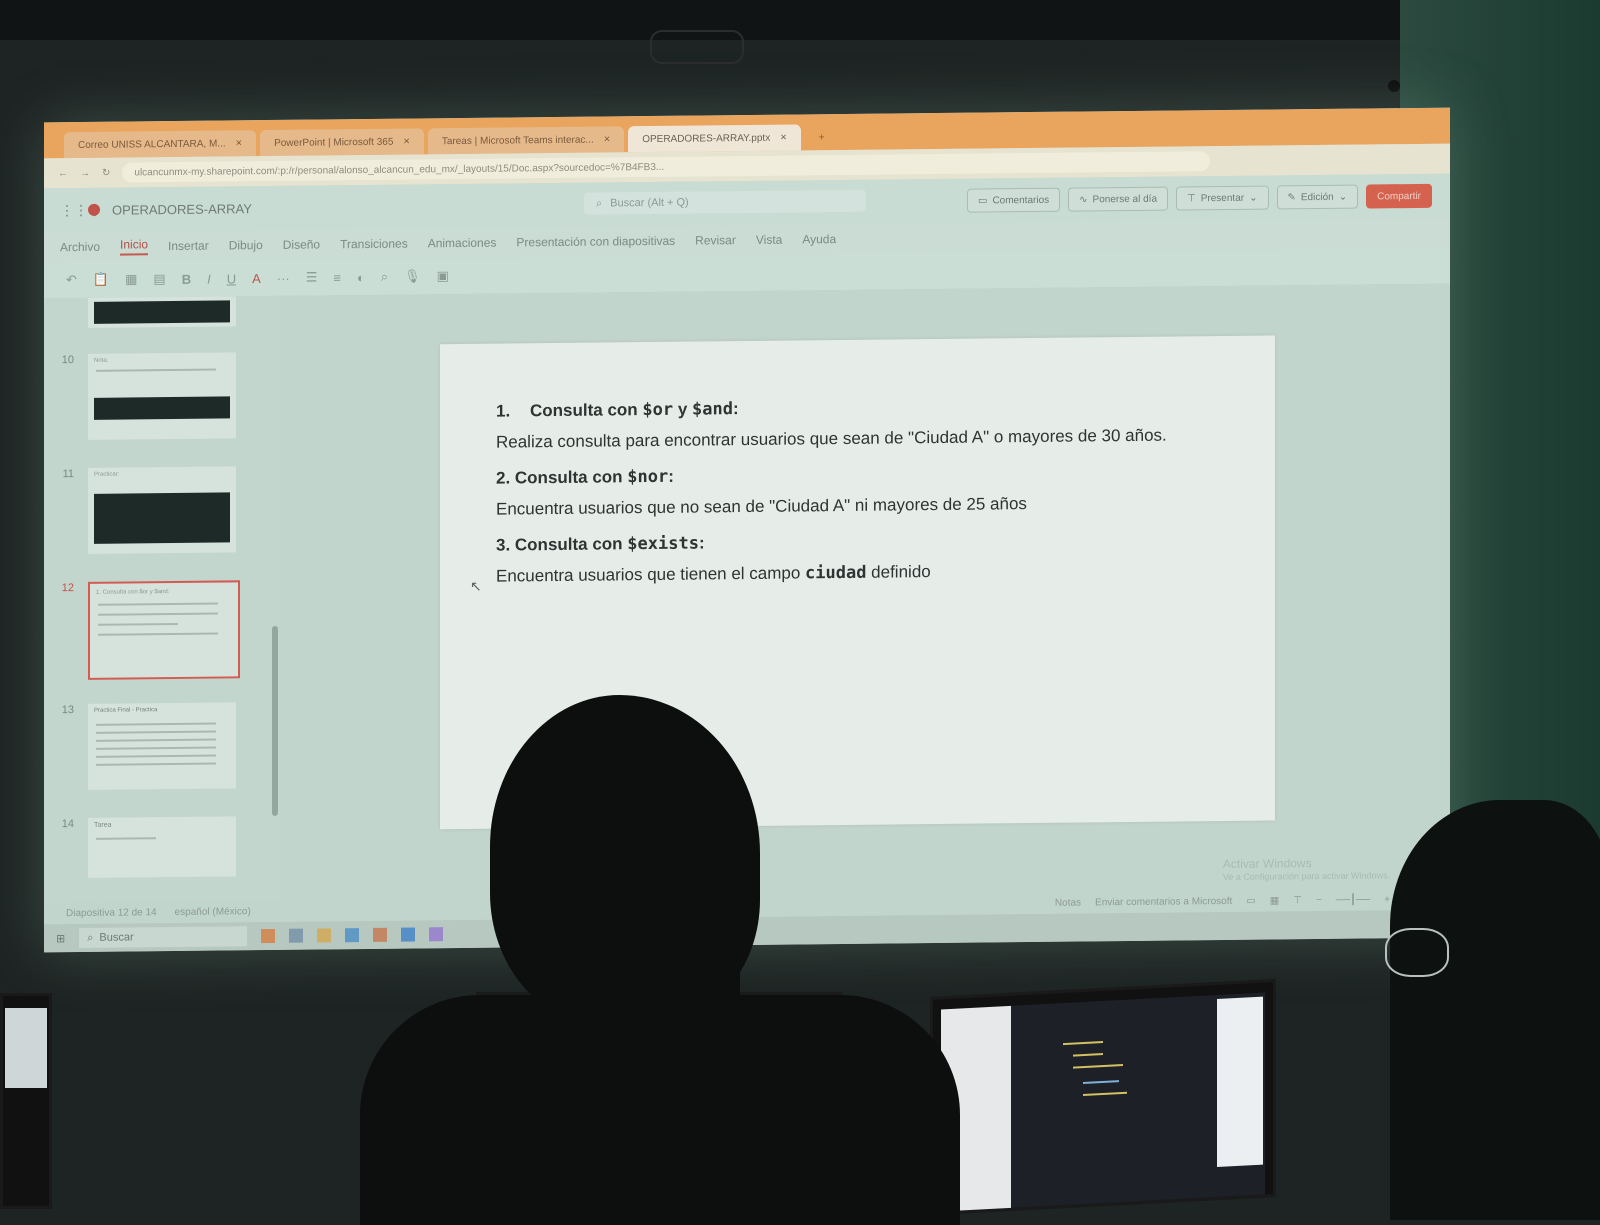 This screenshot has width=1600, height=1225. Describe the element at coordinates (111, 912) in the screenshot. I see `slide-counter: Diapositiva 12 de 14` at that location.